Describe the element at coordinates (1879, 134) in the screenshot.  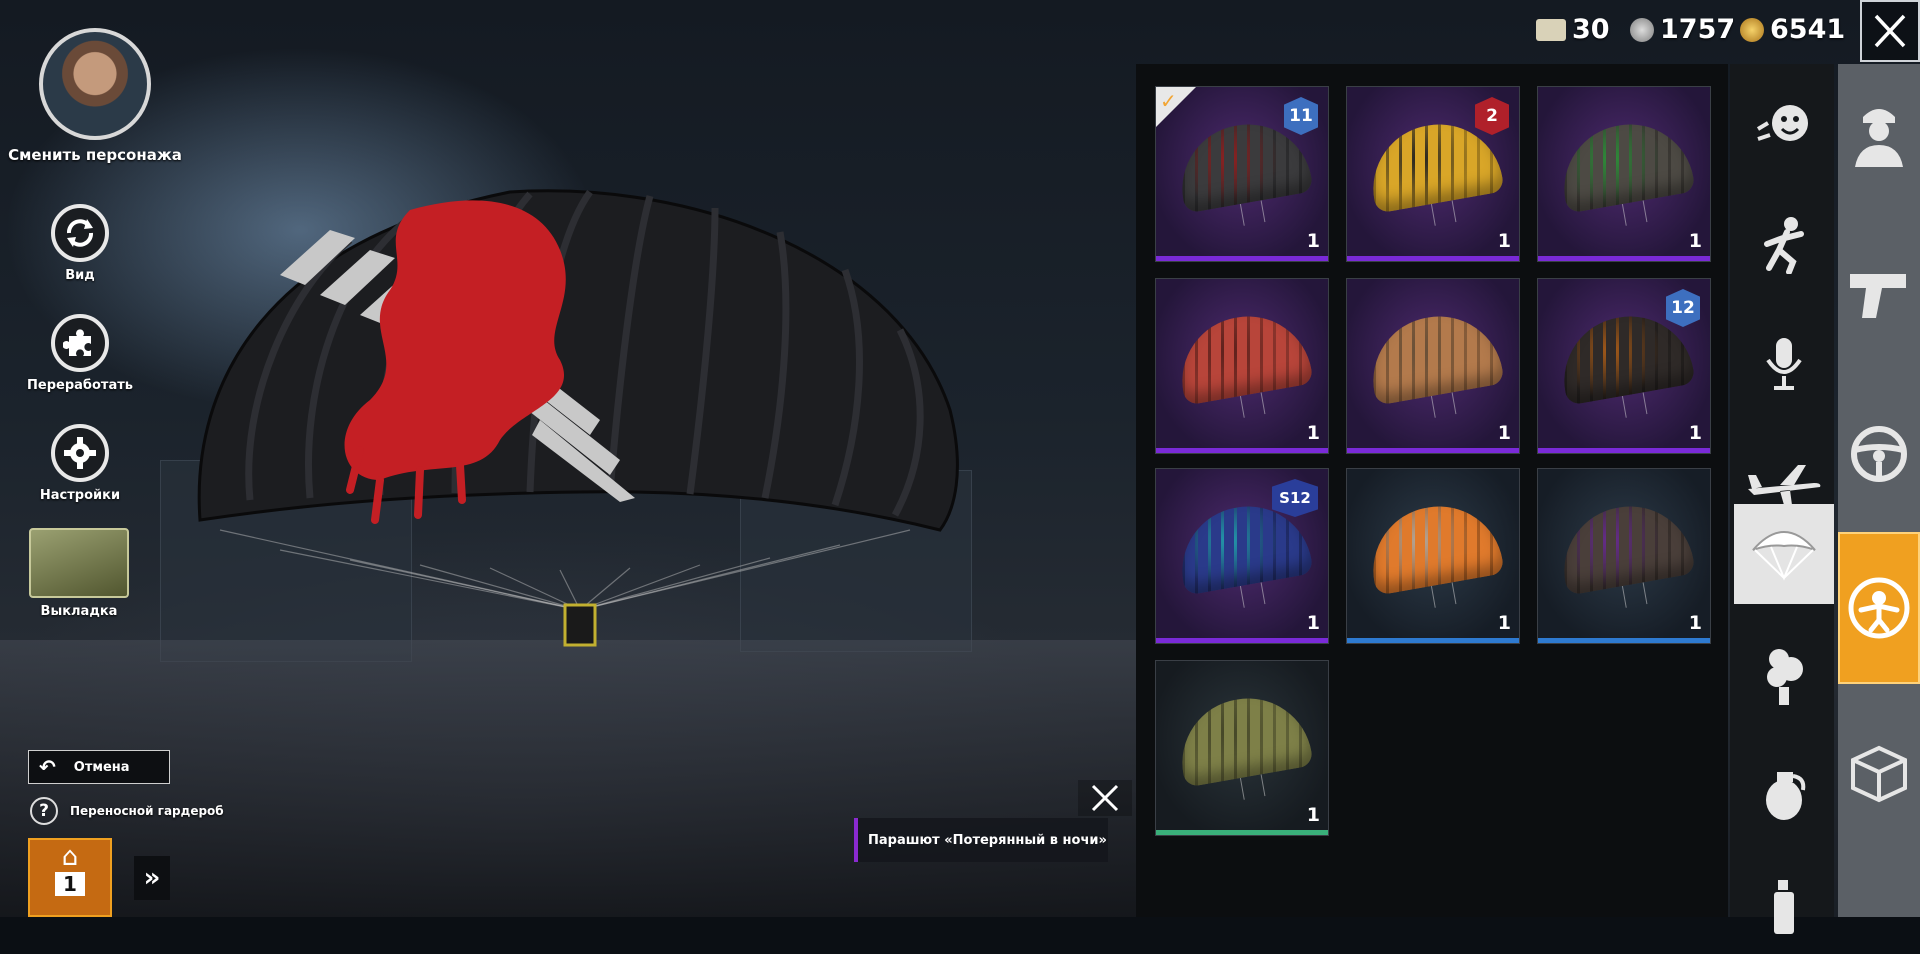
I see `category-character` at that location.